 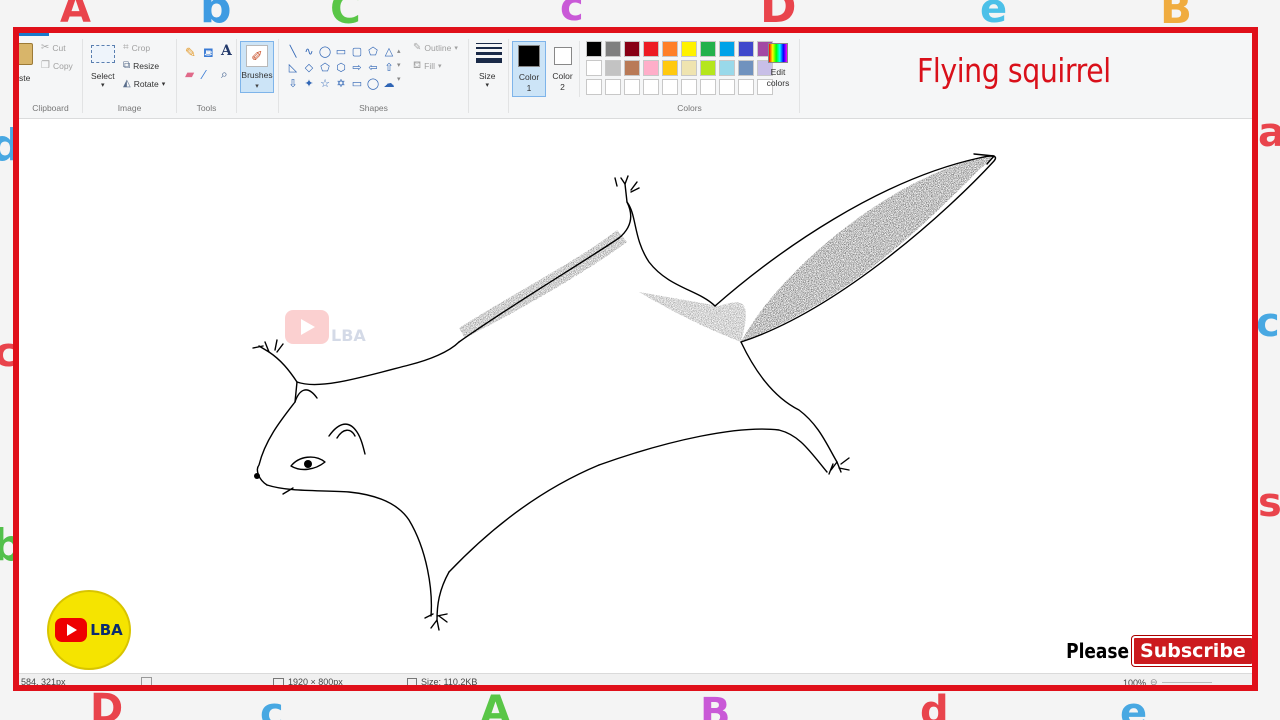 I want to click on cut-button: ✂ Cut, so click(x=53, y=48).